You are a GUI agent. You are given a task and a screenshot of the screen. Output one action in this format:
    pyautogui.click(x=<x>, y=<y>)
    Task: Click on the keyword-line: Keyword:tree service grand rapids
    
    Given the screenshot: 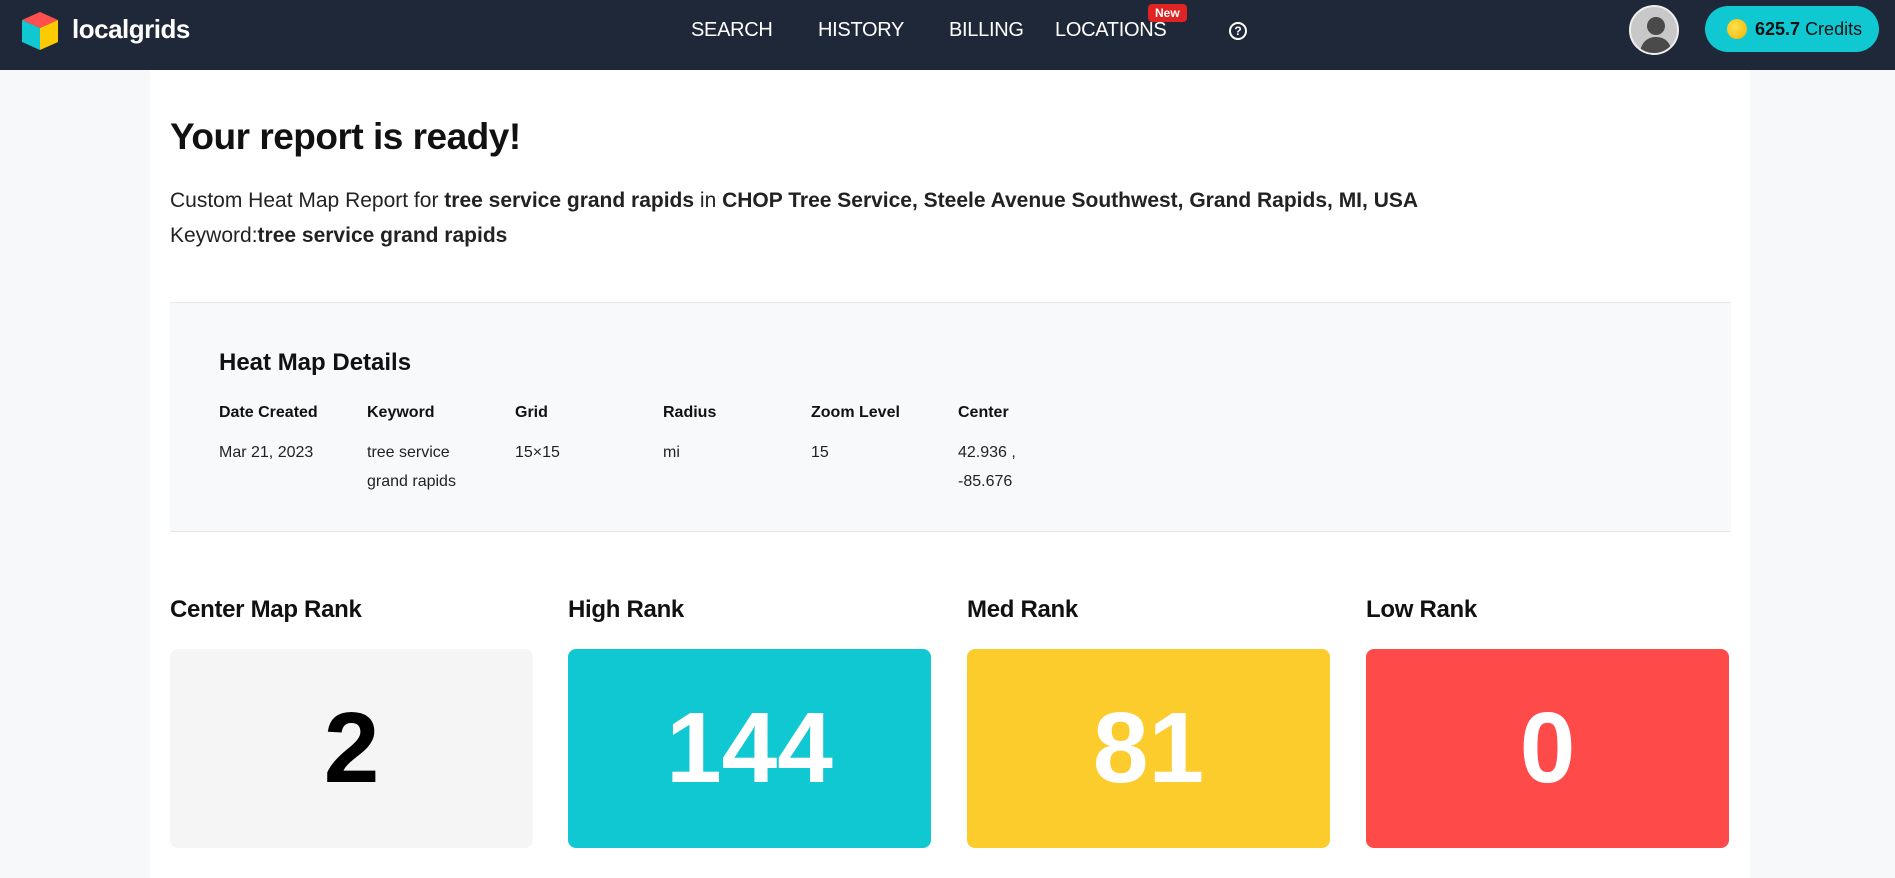 What is the action you would take?
    pyautogui.click(x=338, y=236)
    